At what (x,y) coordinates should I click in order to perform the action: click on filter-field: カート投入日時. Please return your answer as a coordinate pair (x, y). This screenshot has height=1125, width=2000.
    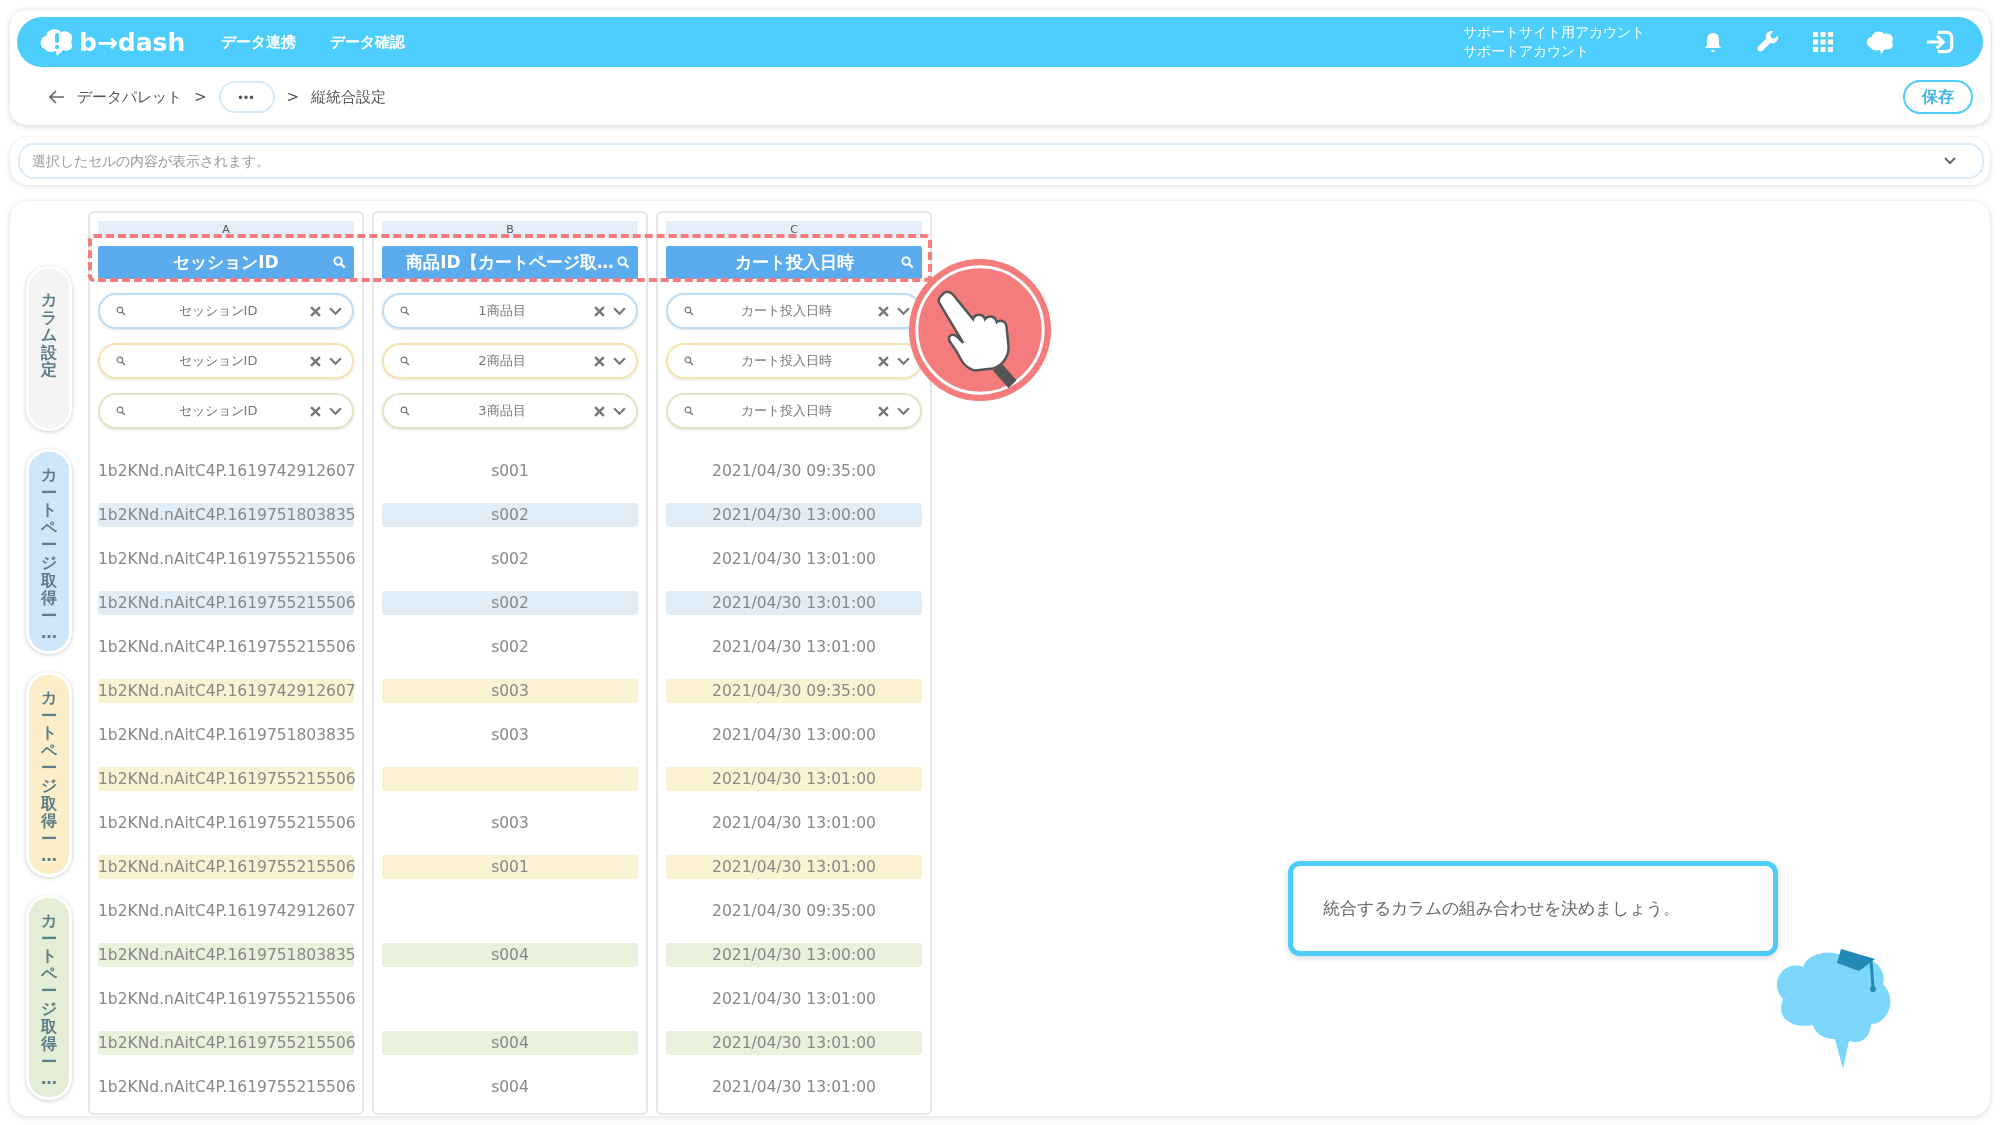
    Looking at the image, I should click on (794, 411).